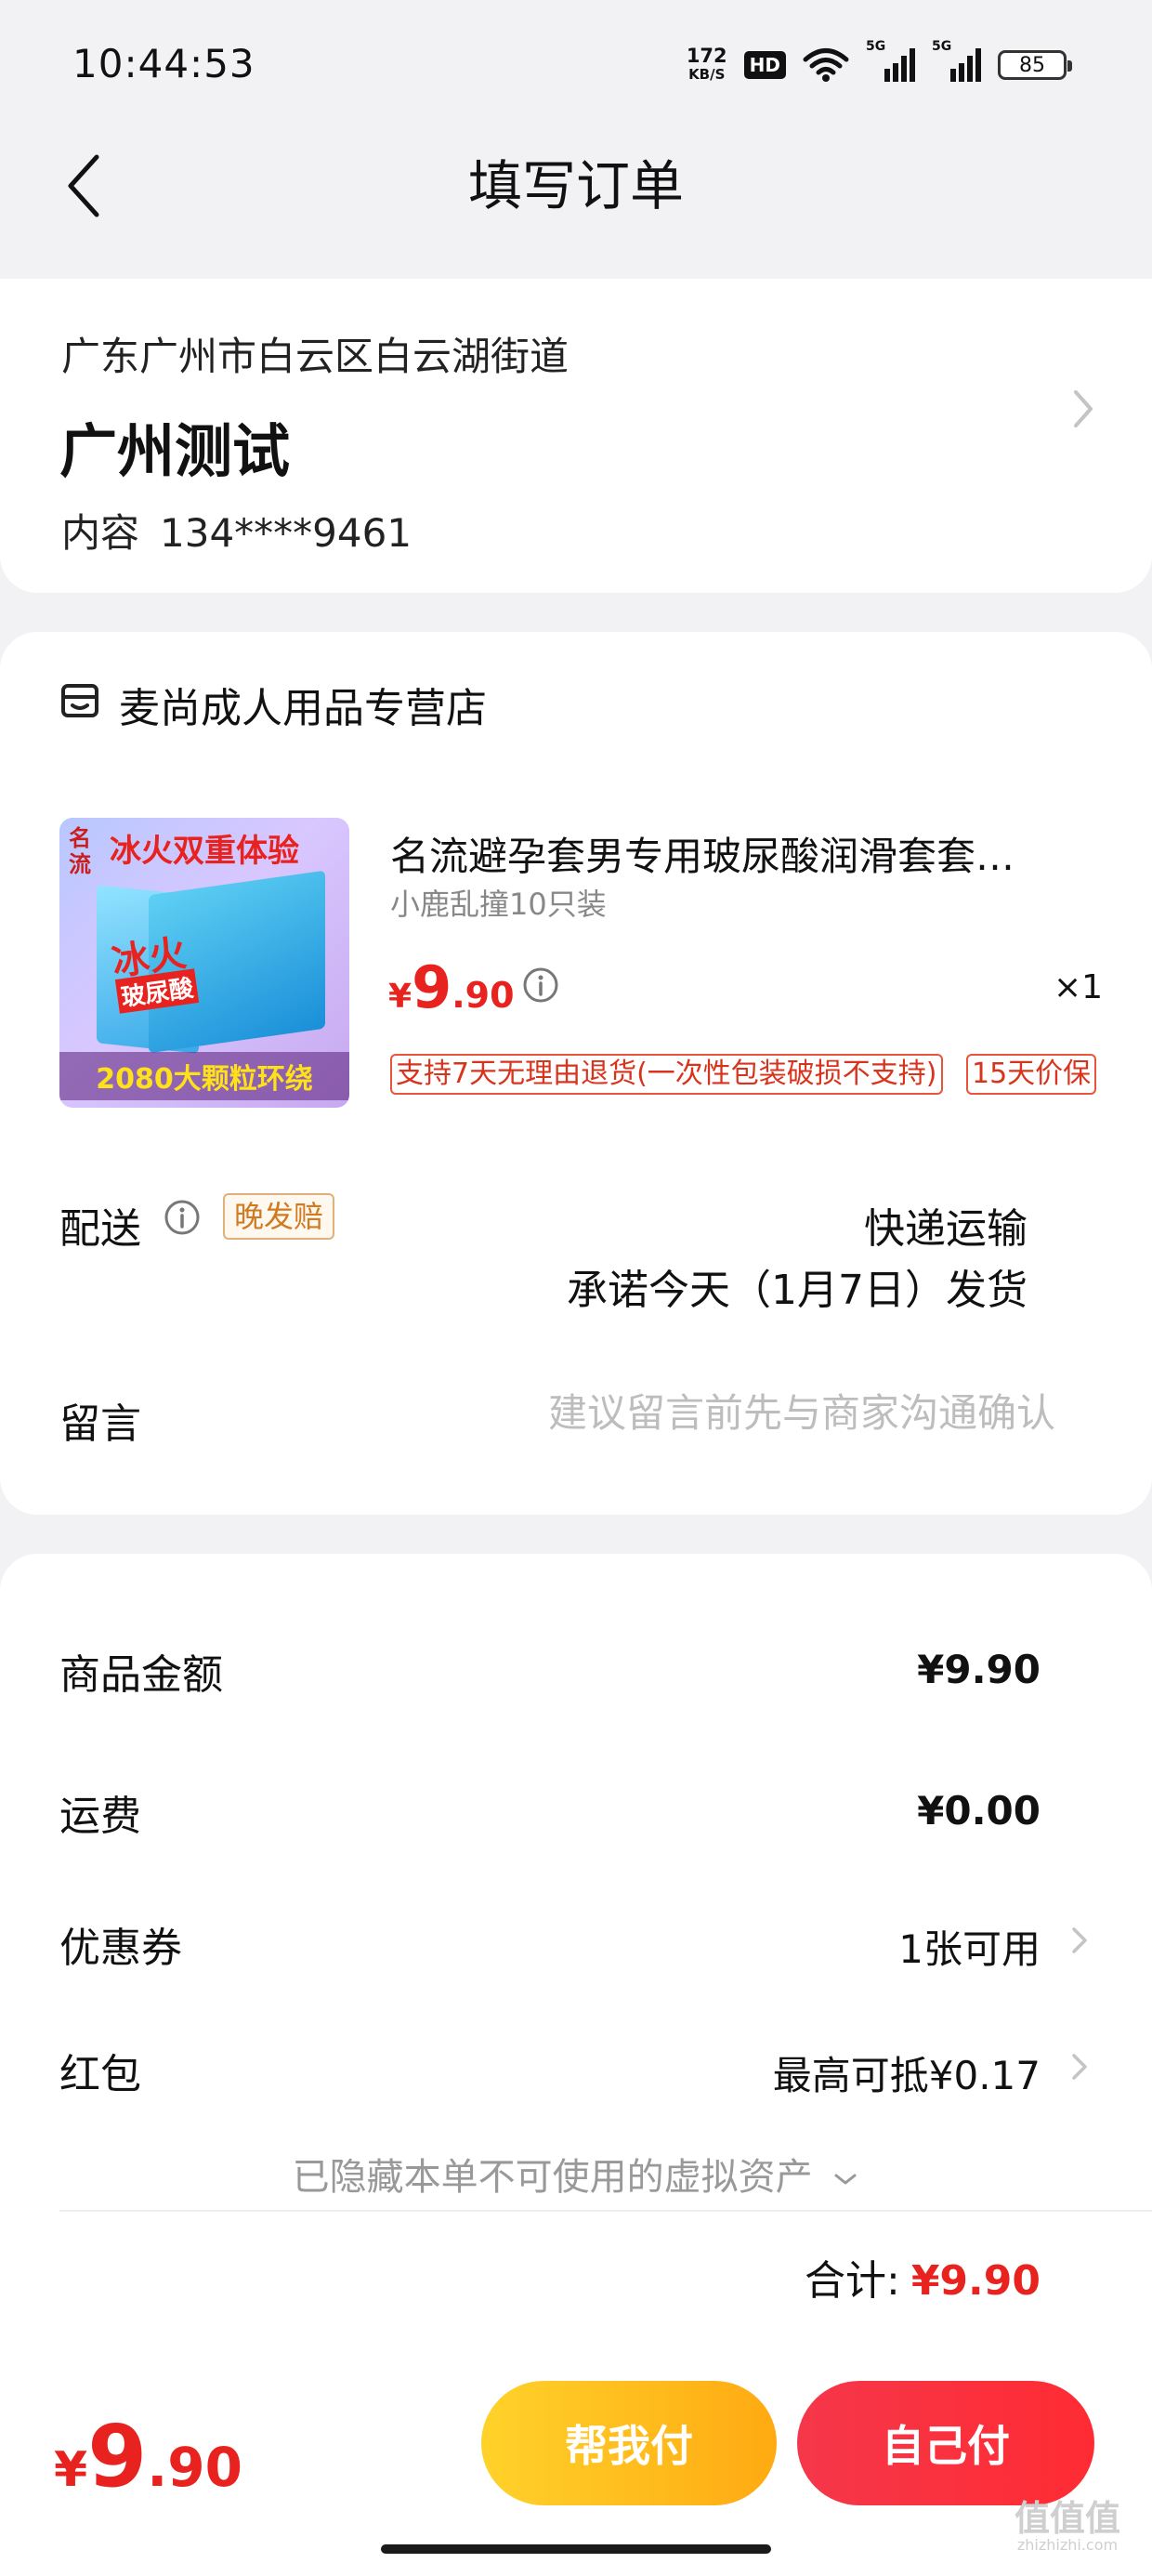  I want to click on status-icons: 172 KB/S HD 5G 5G 85, so click(879, 61).